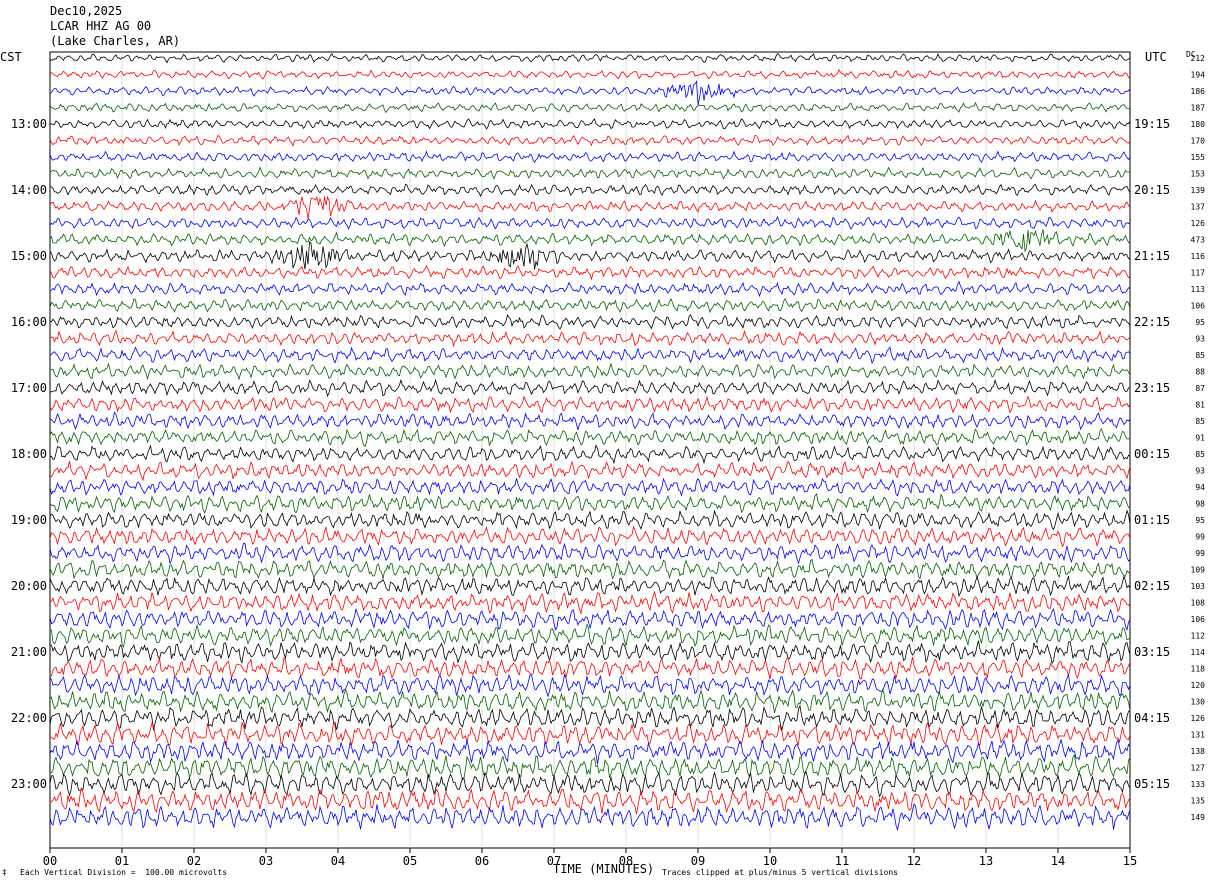 The image size is (1210, 886). Describe the element at coordinates (1152, 520) in the screenshot. I see `right-hour-label: 01:15` at that location.